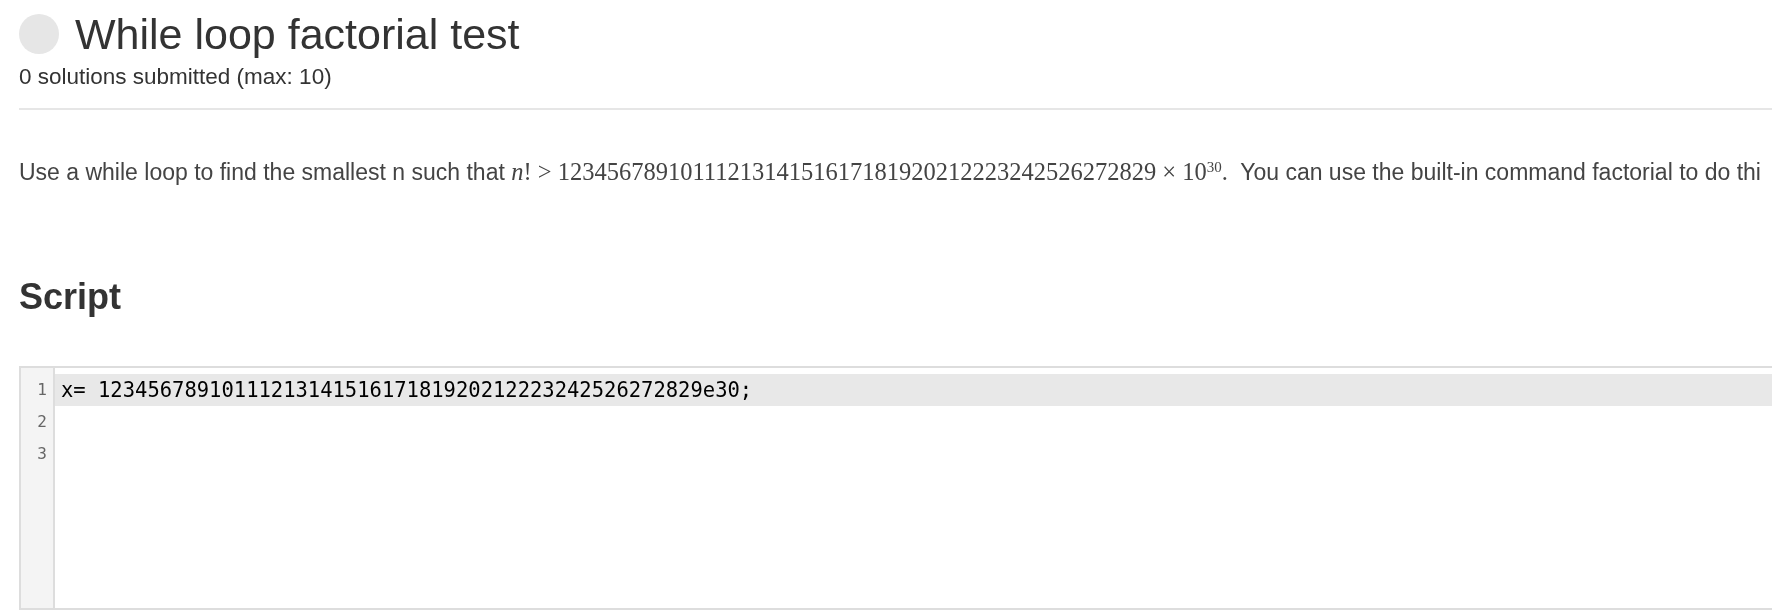 The height and width of the screenshot is (612, 1772). Describe the element at coordinates (42, 453) in the screenshot. I see `line-number: 3` at that location.